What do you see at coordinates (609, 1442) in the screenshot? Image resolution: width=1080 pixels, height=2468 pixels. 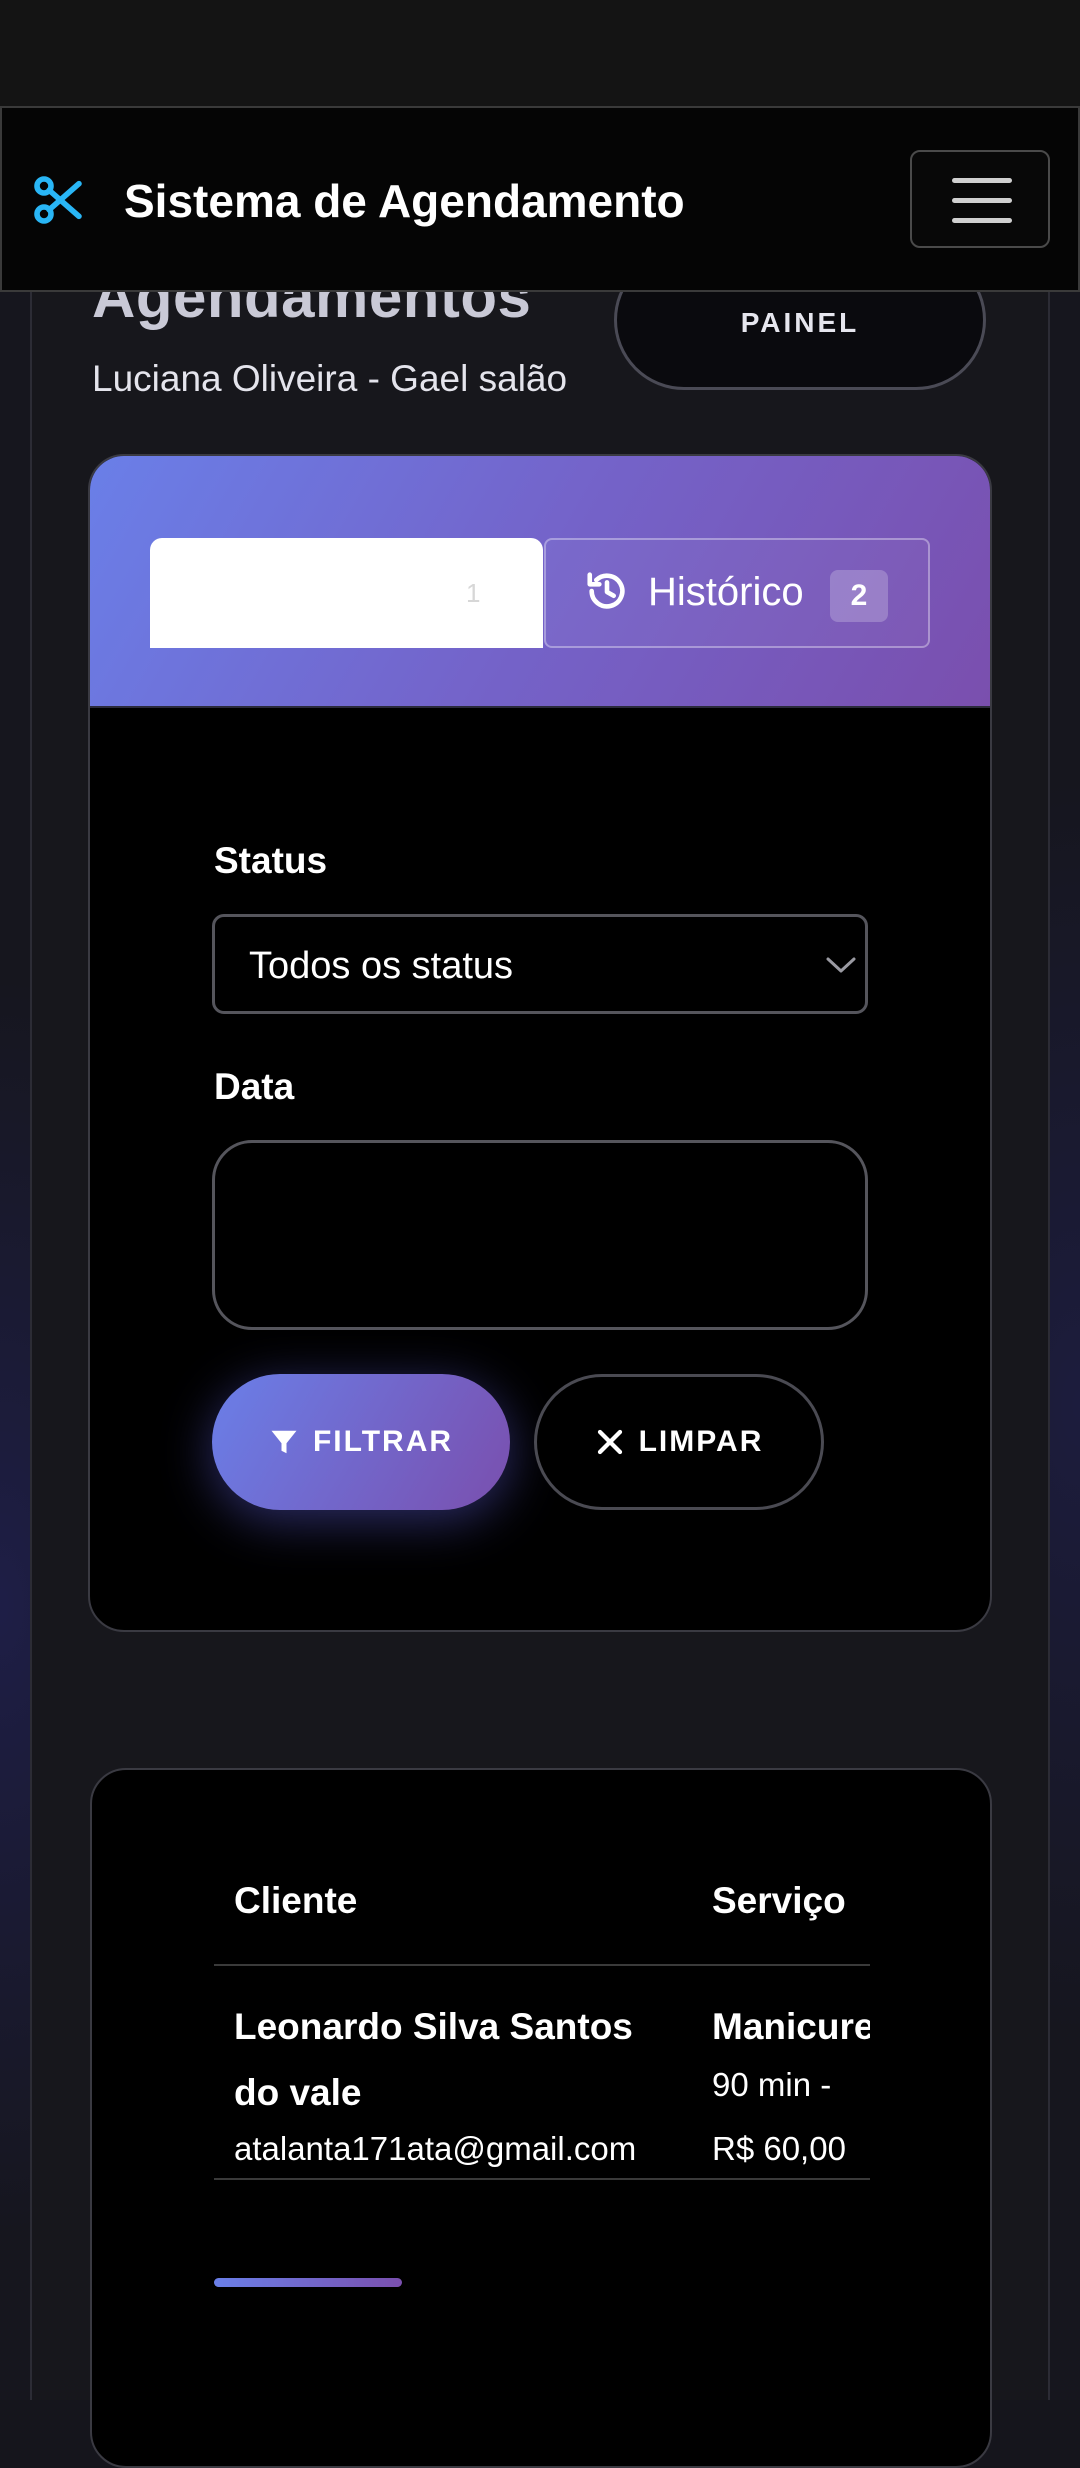 I see `close-icon` at bounding box center [609, 1442].